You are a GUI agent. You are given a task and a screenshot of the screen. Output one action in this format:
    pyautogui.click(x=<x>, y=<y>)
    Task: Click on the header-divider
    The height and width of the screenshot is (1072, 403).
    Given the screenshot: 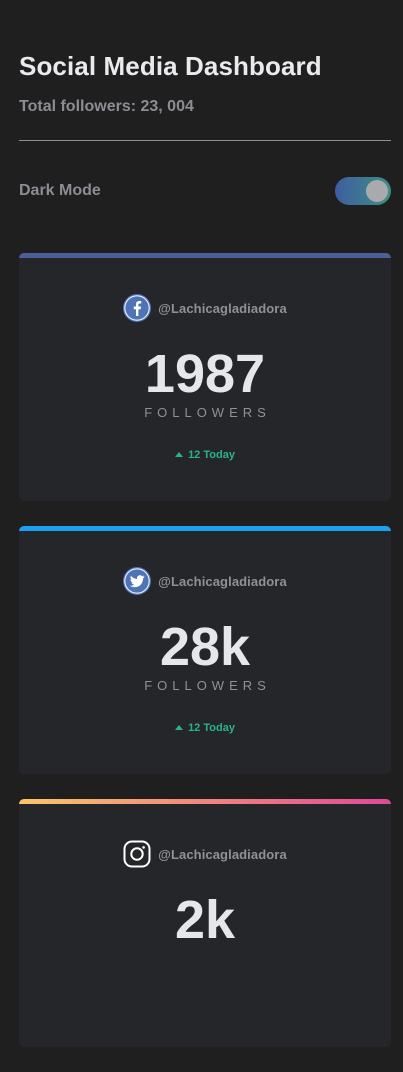 What is the action you would take?
    pyautogui.click(x=205, y=140)
    